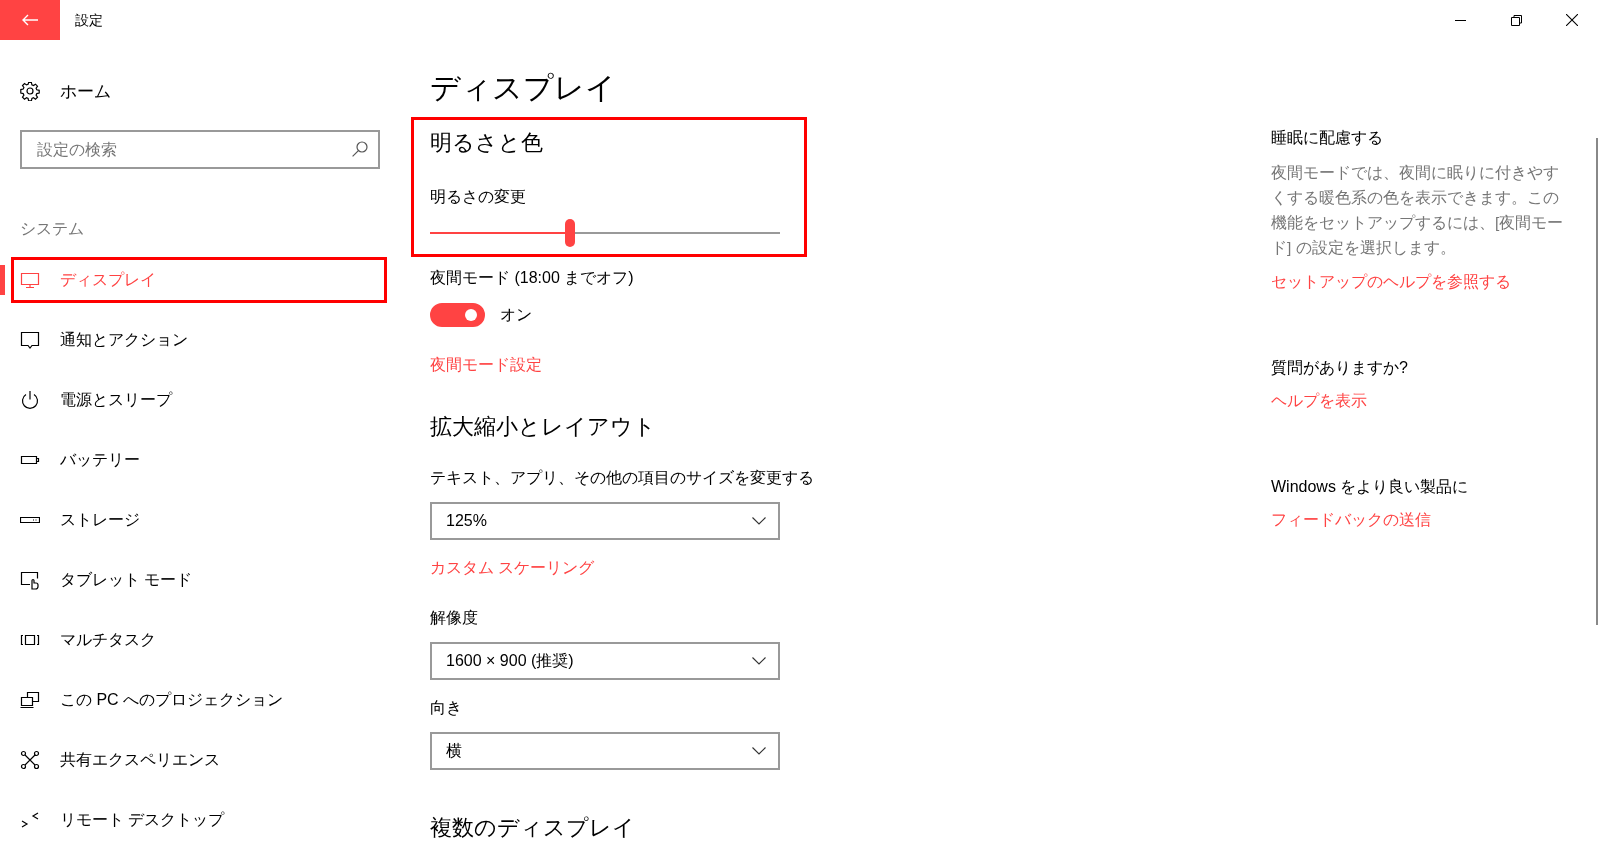  Describe the element at coordinates (543, 427) in the screenshot. I see `section-heading: 拡大縮小とレイアウト` at that location.